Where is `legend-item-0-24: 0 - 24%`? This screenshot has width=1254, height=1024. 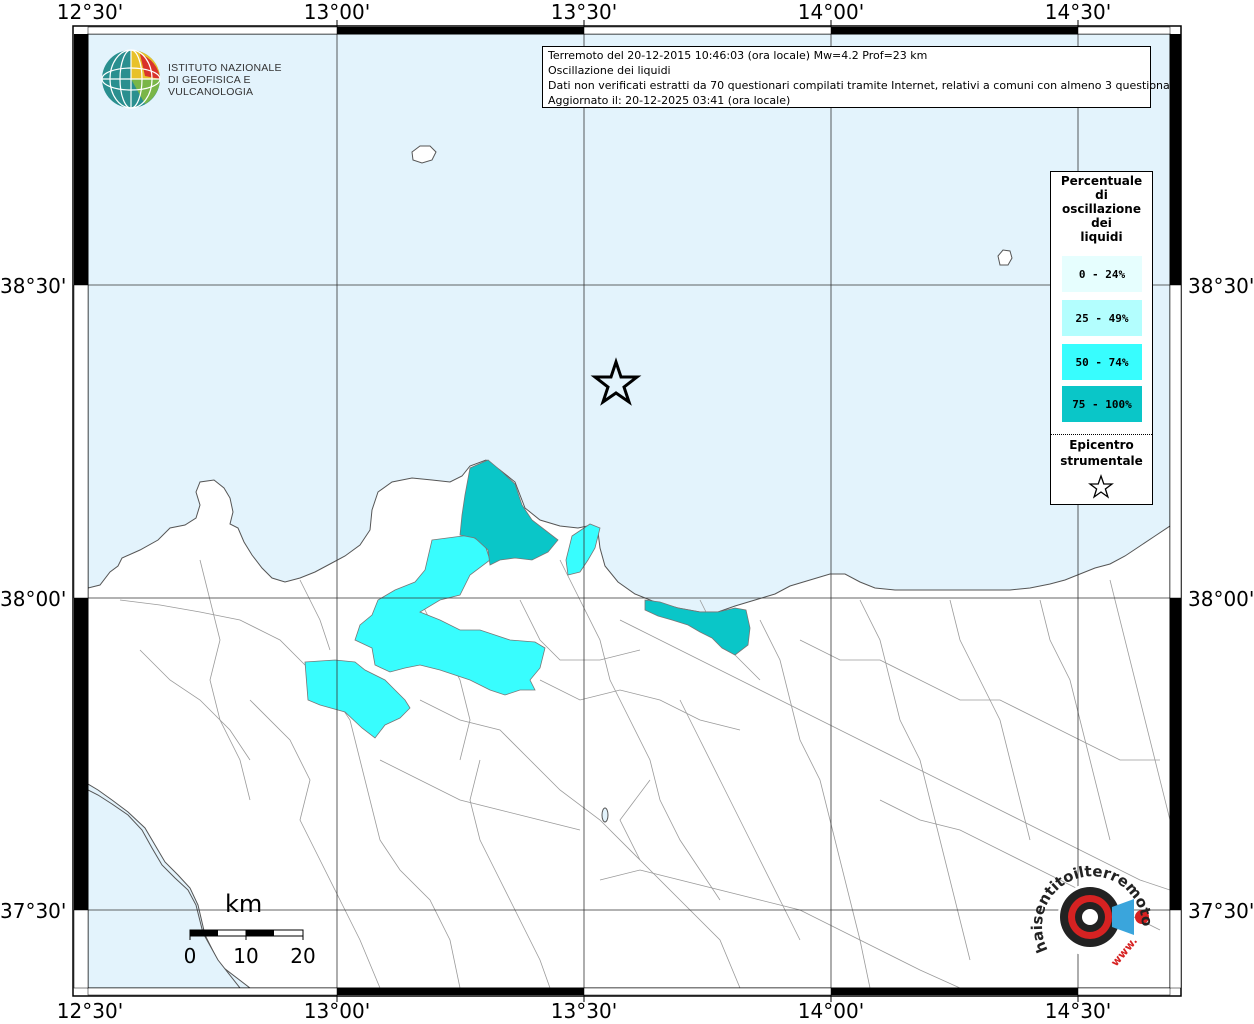 legend-item-0-24: 0 - 24% is located at coordinates (1102, 274).